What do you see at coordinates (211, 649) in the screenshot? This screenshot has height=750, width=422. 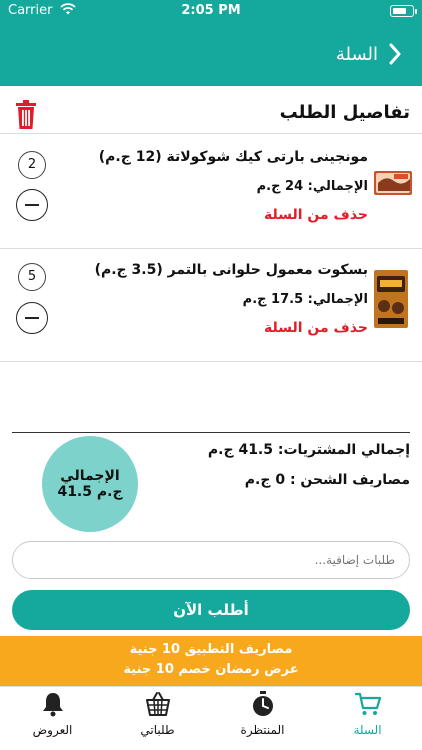 I see `promo-line-fee: مصاريف التطبيق 10 جنية` at bounding box center [211, 649].